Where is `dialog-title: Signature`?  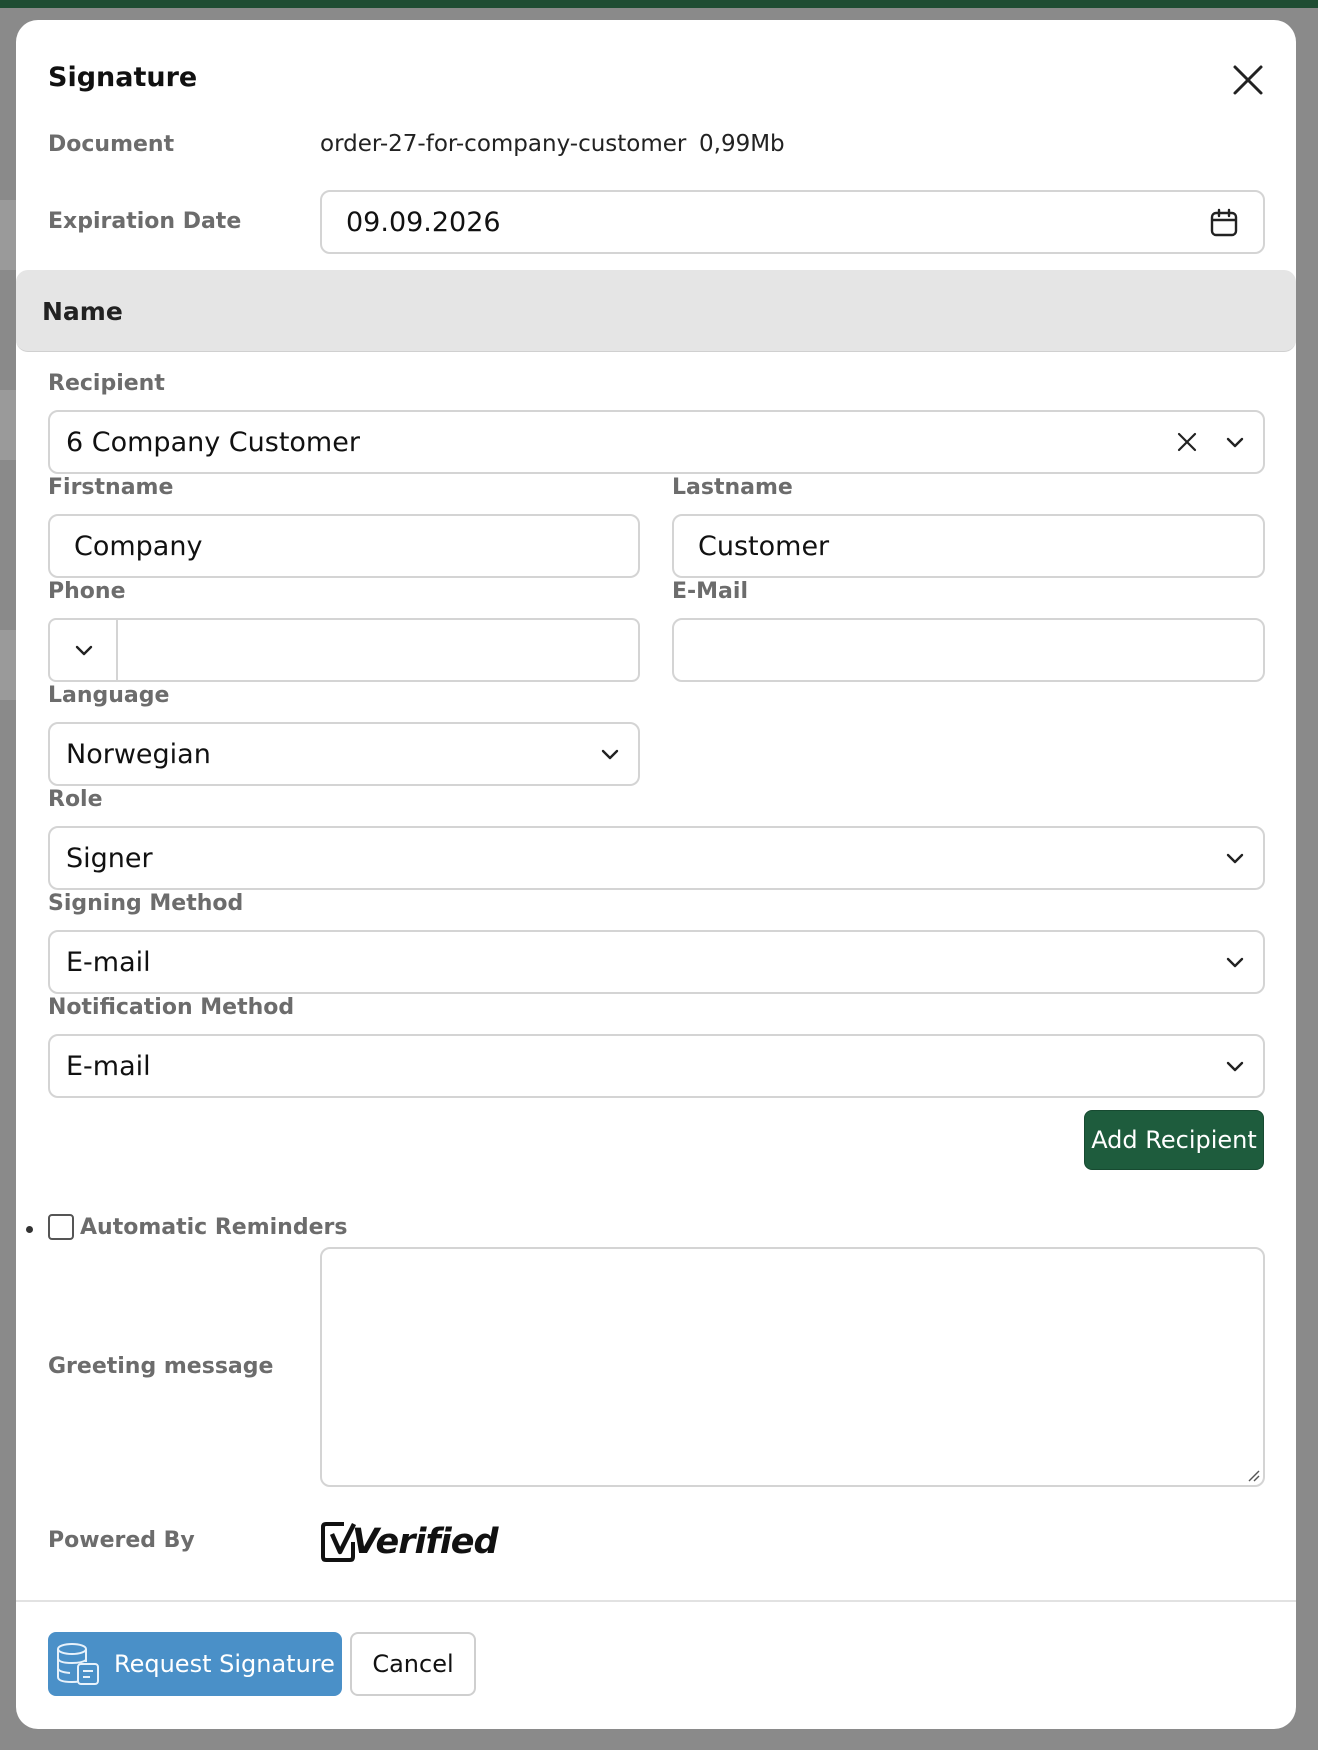
dialog-title: Signature is located at coordinates (123, 77).